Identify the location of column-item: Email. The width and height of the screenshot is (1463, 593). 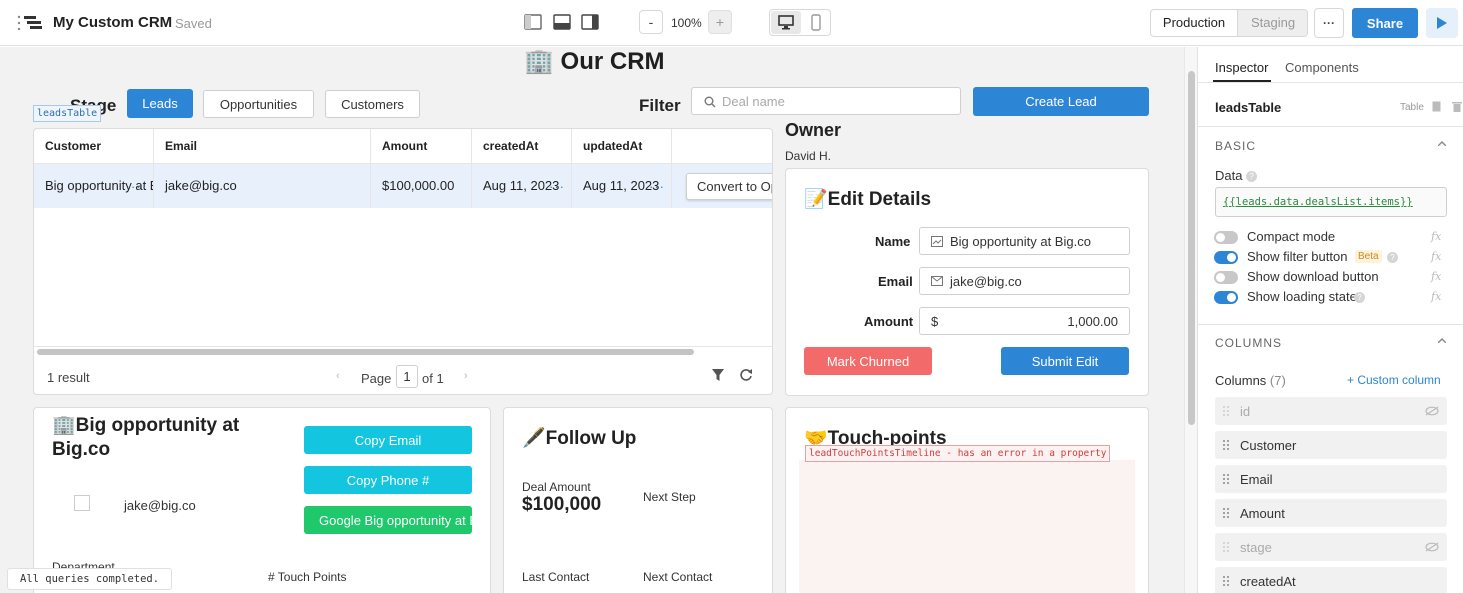
(1331, 479).